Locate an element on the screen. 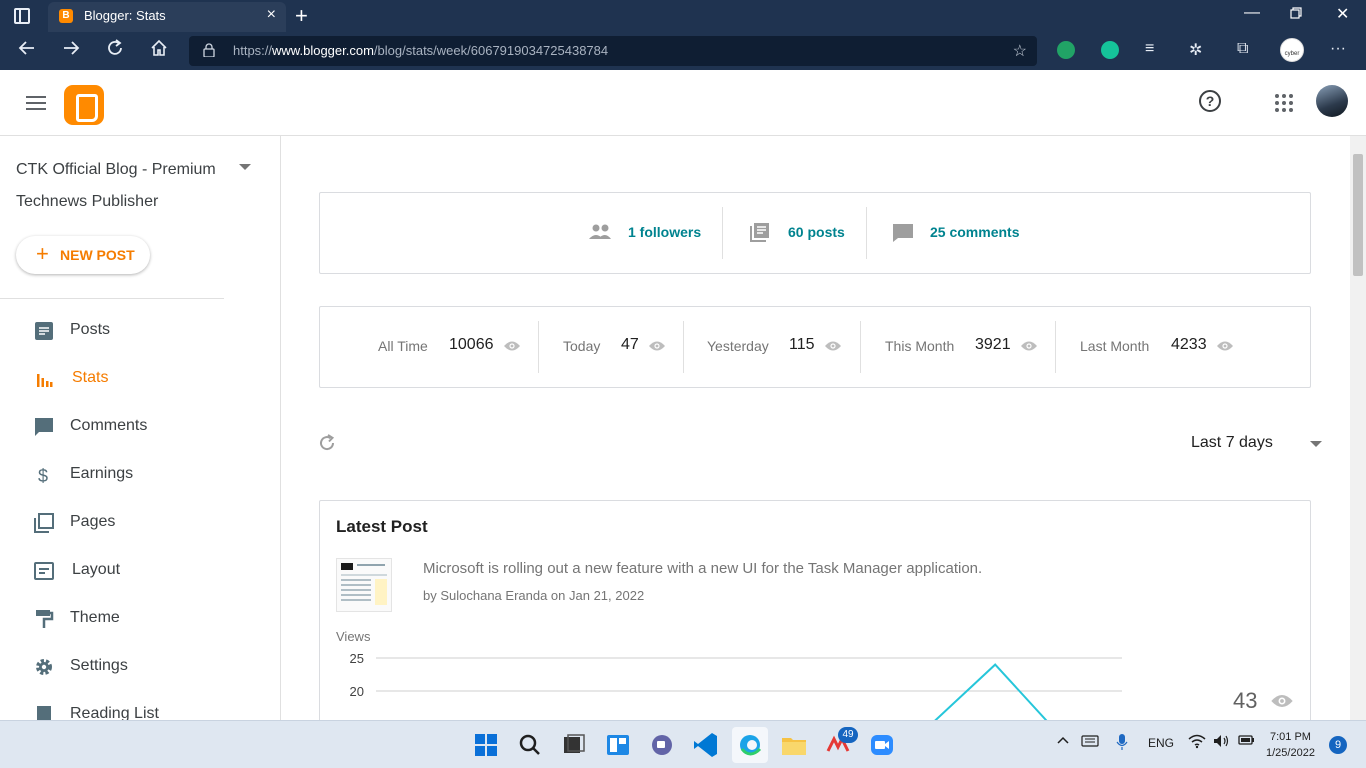 This screenshot has height=768, width=1366. keyboard-icon is located at coordinates (1090, 742).